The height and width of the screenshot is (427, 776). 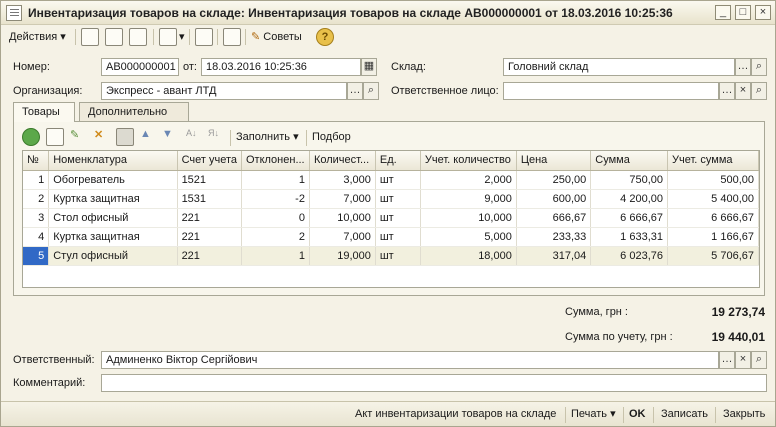 What do you see at coordinates (713, 237) in the screenshot?
I see `acc-sum: 1 166,67` at bounding box center [713, 237].